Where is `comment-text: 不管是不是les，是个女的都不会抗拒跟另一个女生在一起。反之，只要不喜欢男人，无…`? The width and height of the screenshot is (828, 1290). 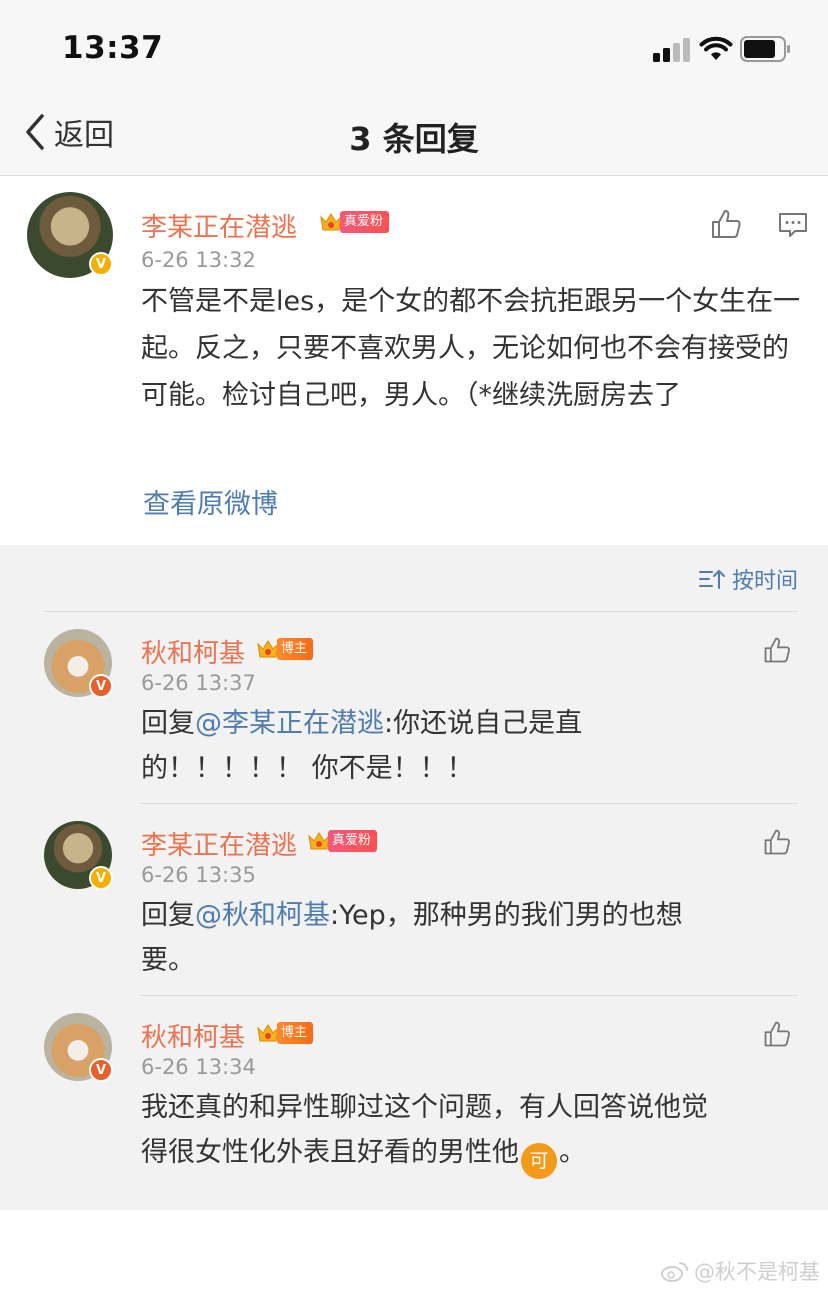 comment-text: 不管是不是les，是个女的都不会抗拒跟另一个女生在一起。反之，只要不喜欢男人，无… is located at coordinates (471, 348).